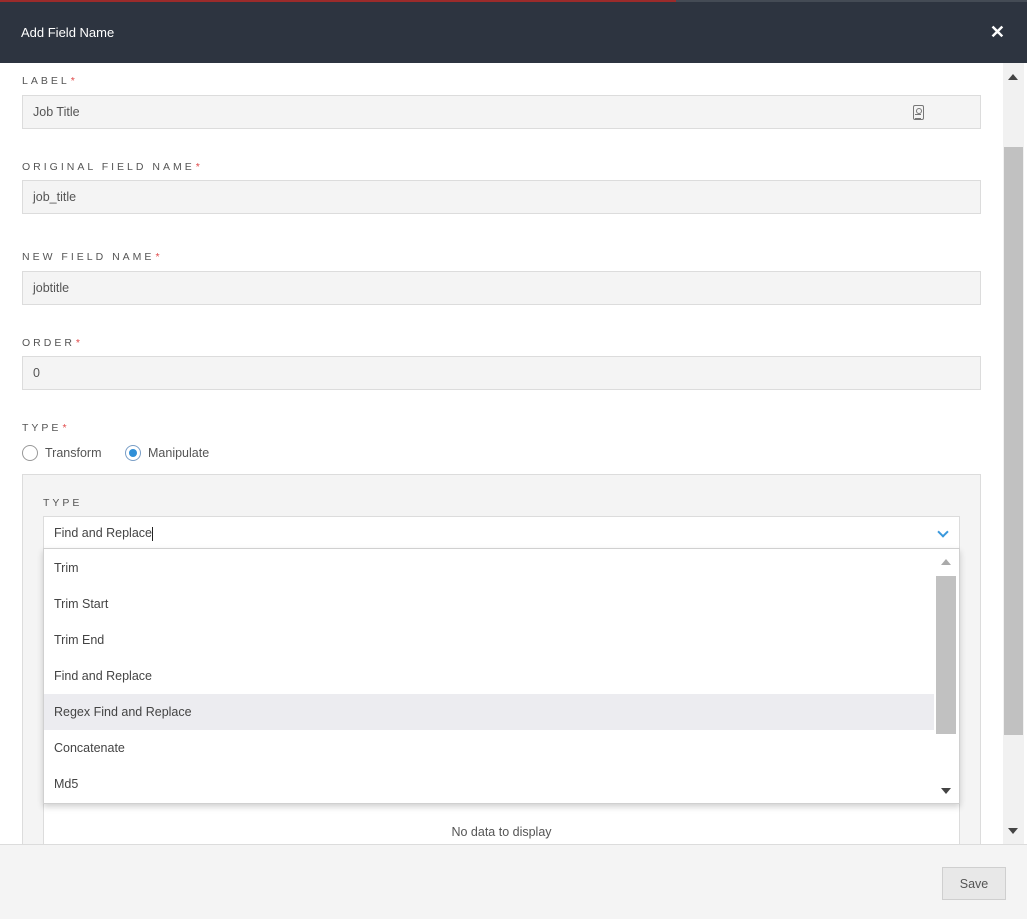 The width and height of the screenshot is (1027, 919). What do you see at coordinates (942, 532) in the screenshot?
I see `chevron-down-icon` at bounding box center [942, 532].